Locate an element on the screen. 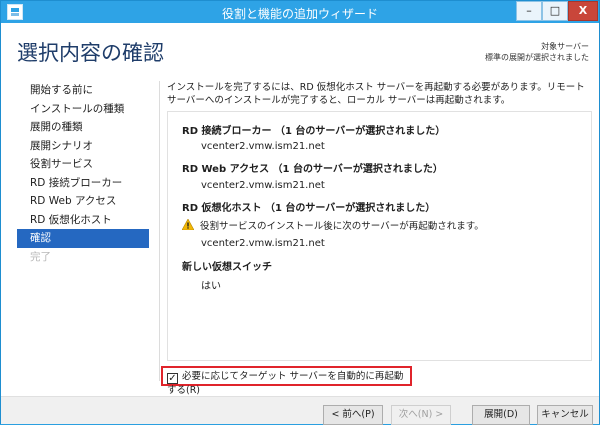 This screenshot has height=425, width=600. target-server-info: 対象サーバー 標準の展開が選択されました is located at coordinates (537, 52).